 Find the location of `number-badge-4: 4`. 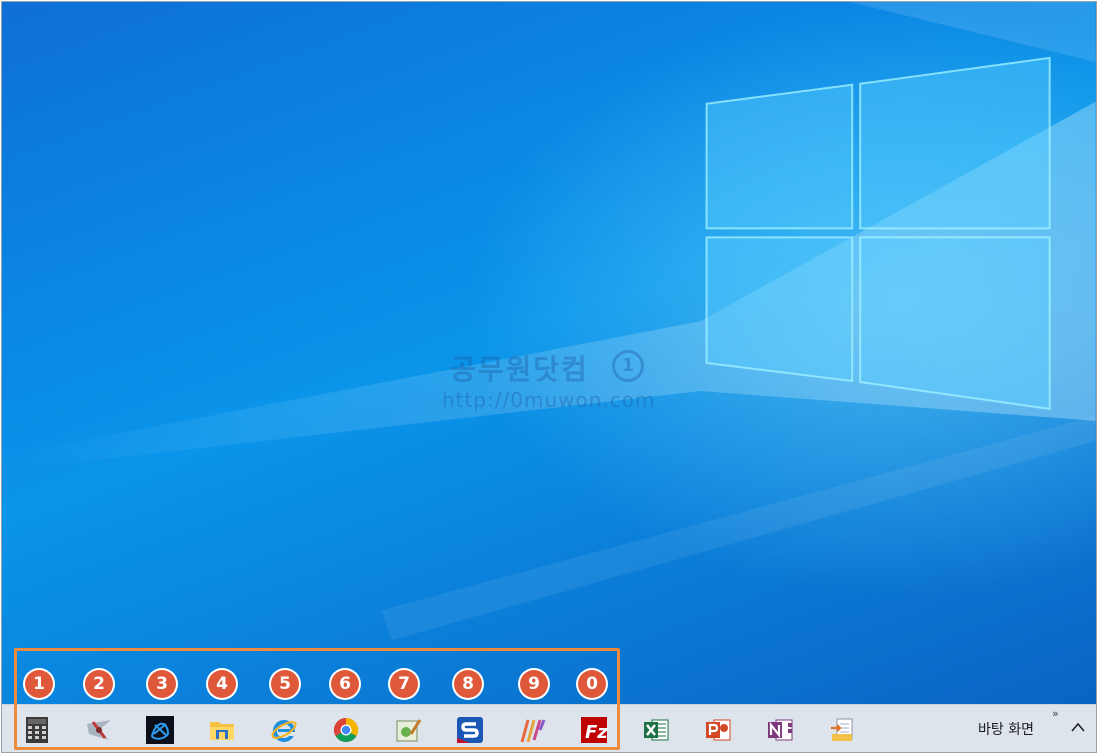

number-badge-4: 4 is located at coordinates (222, 684).